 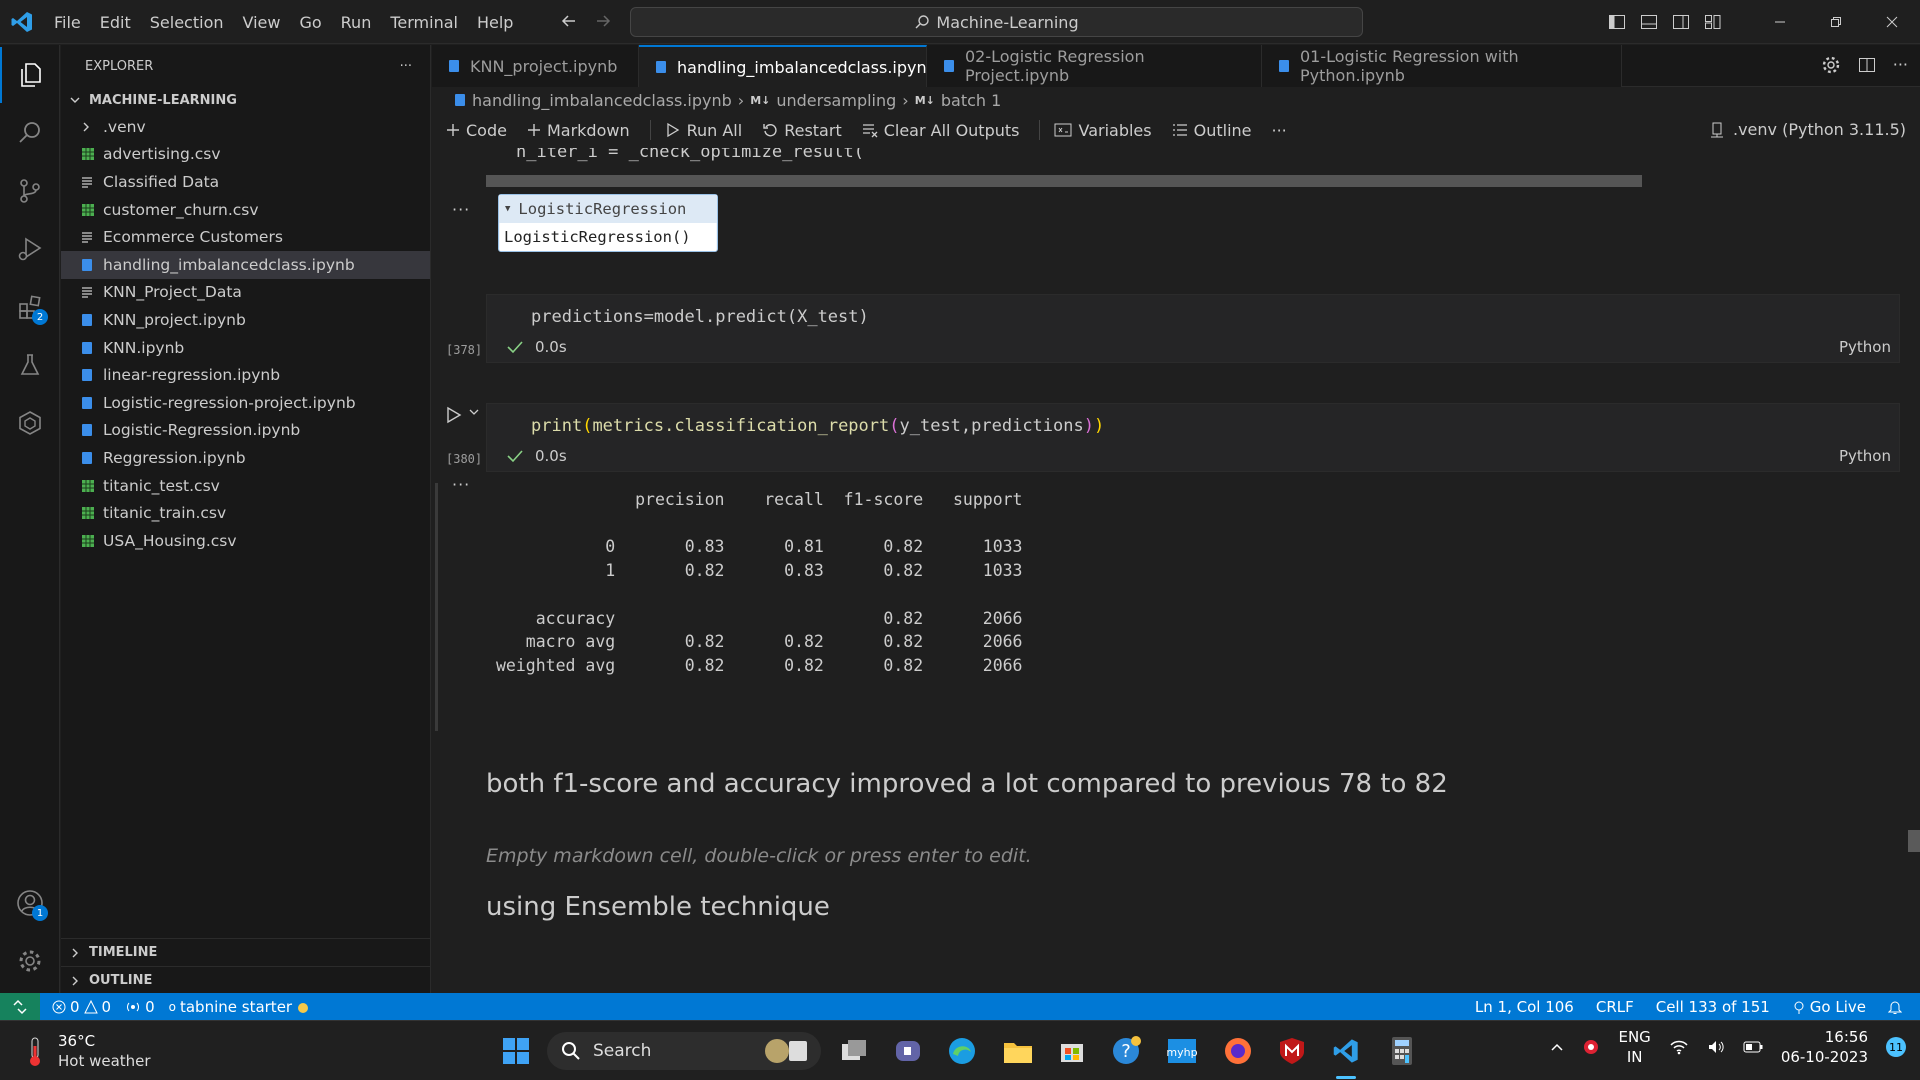 I want to click on extensions-icon: 2, so click(x=30, y=307).